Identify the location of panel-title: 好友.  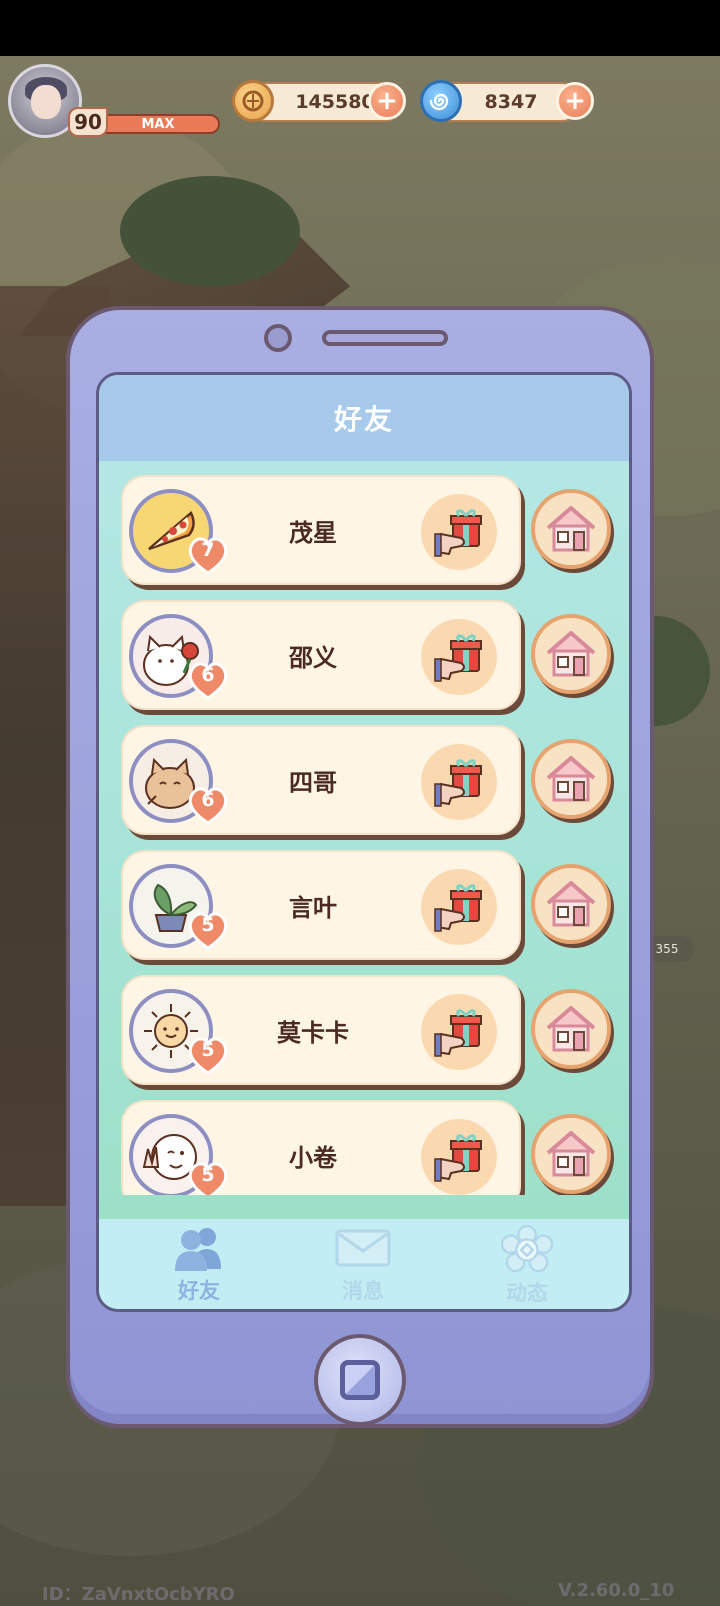
(363, 419).